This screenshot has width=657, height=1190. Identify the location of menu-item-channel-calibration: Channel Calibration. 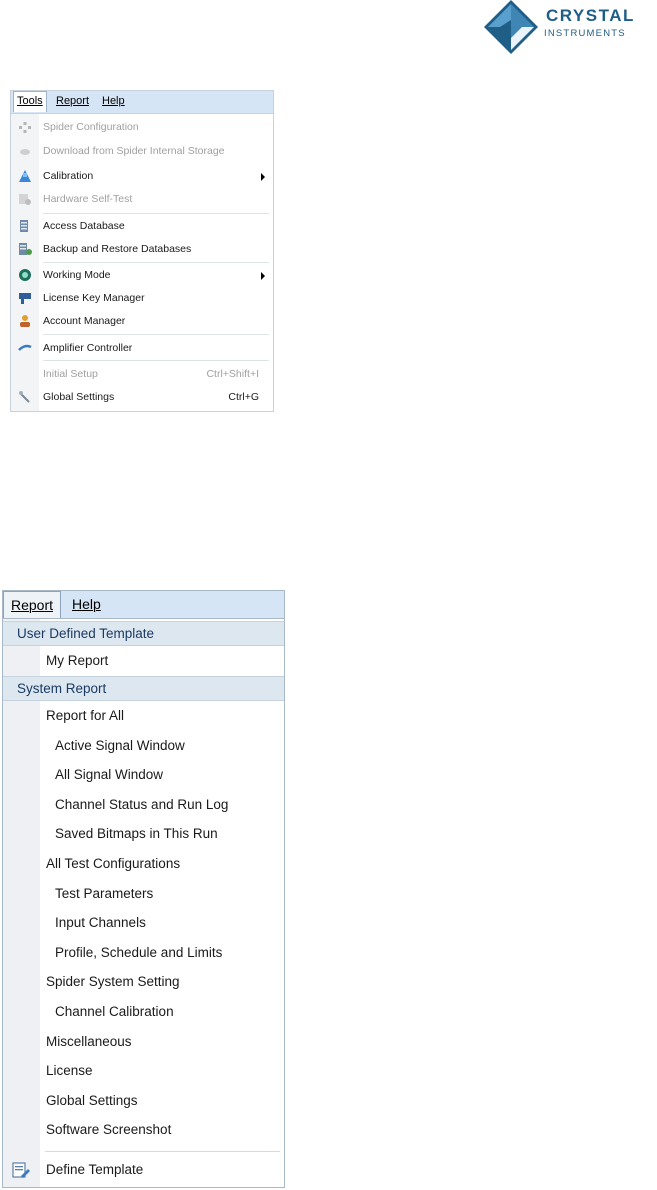
(143, 1012).